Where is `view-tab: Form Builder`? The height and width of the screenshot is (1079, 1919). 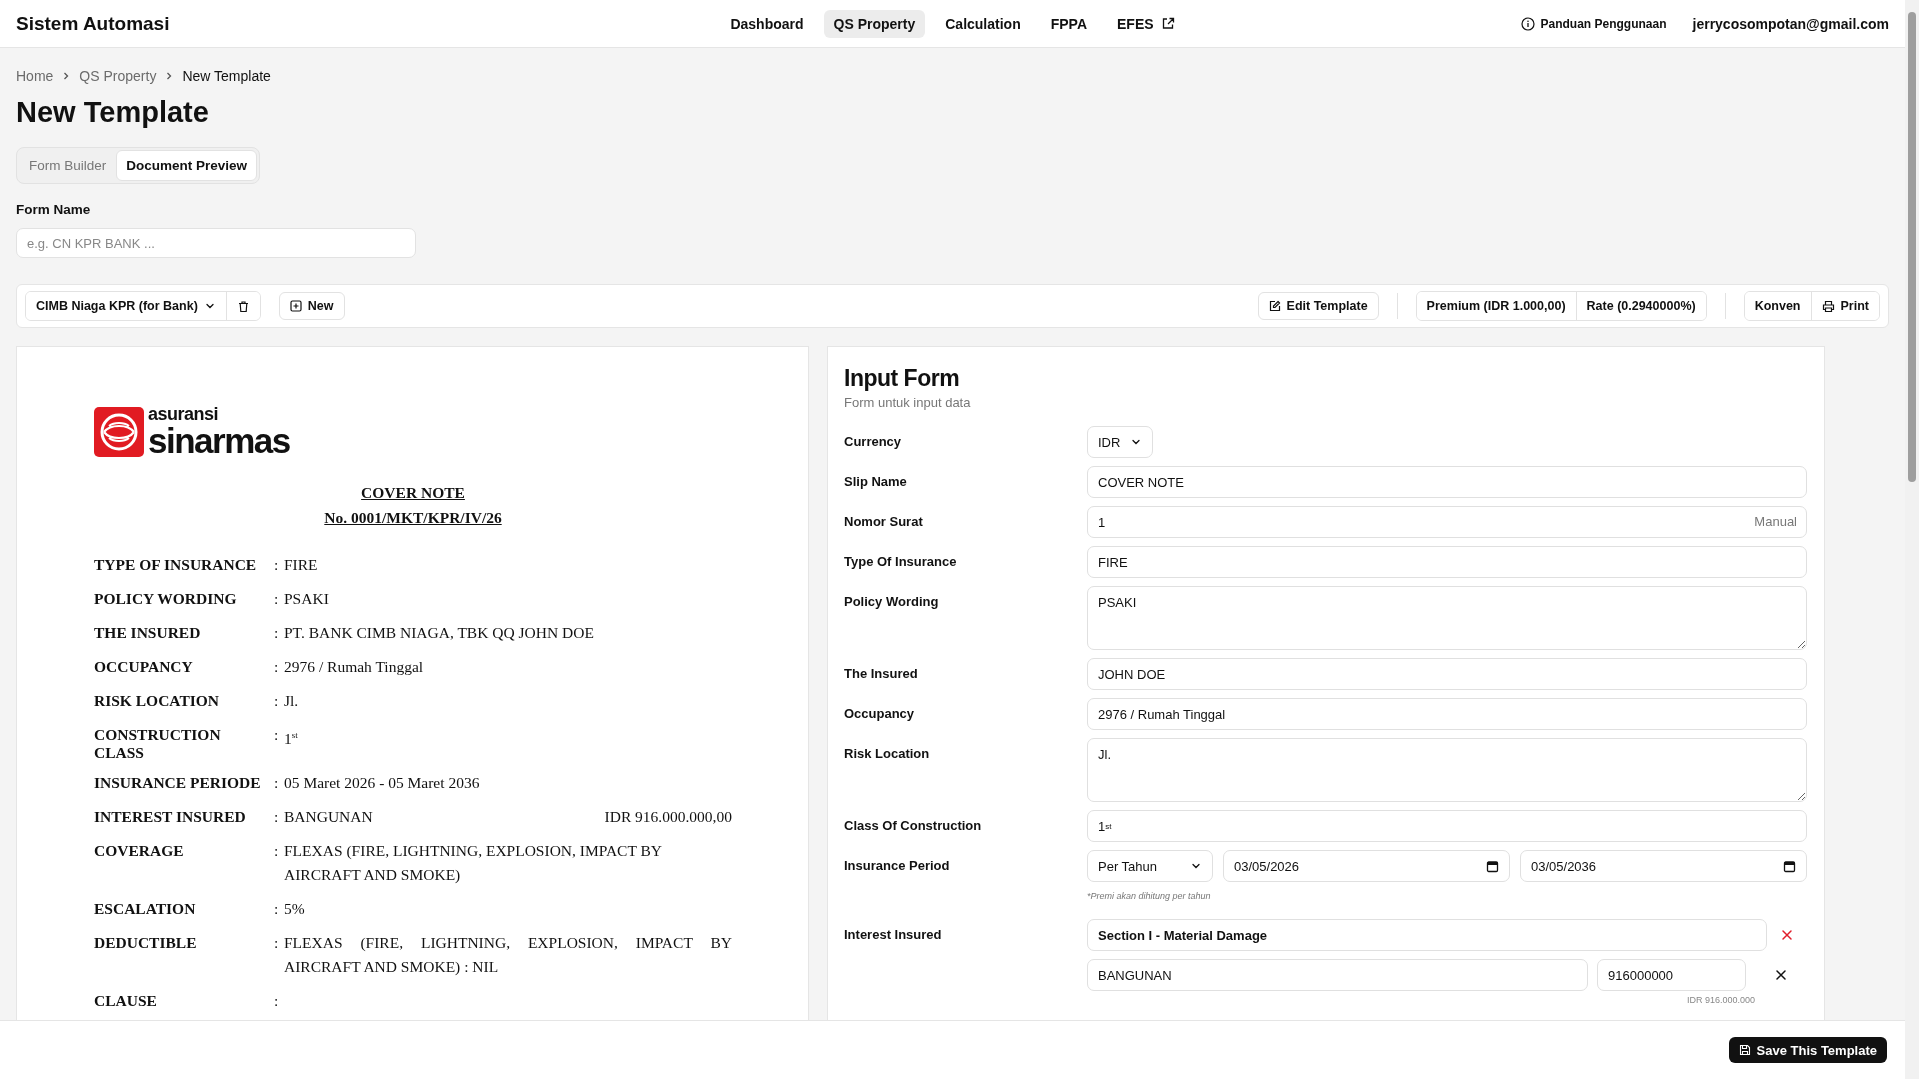 view-tab: Form Builder is located at coordinates (68, 165).